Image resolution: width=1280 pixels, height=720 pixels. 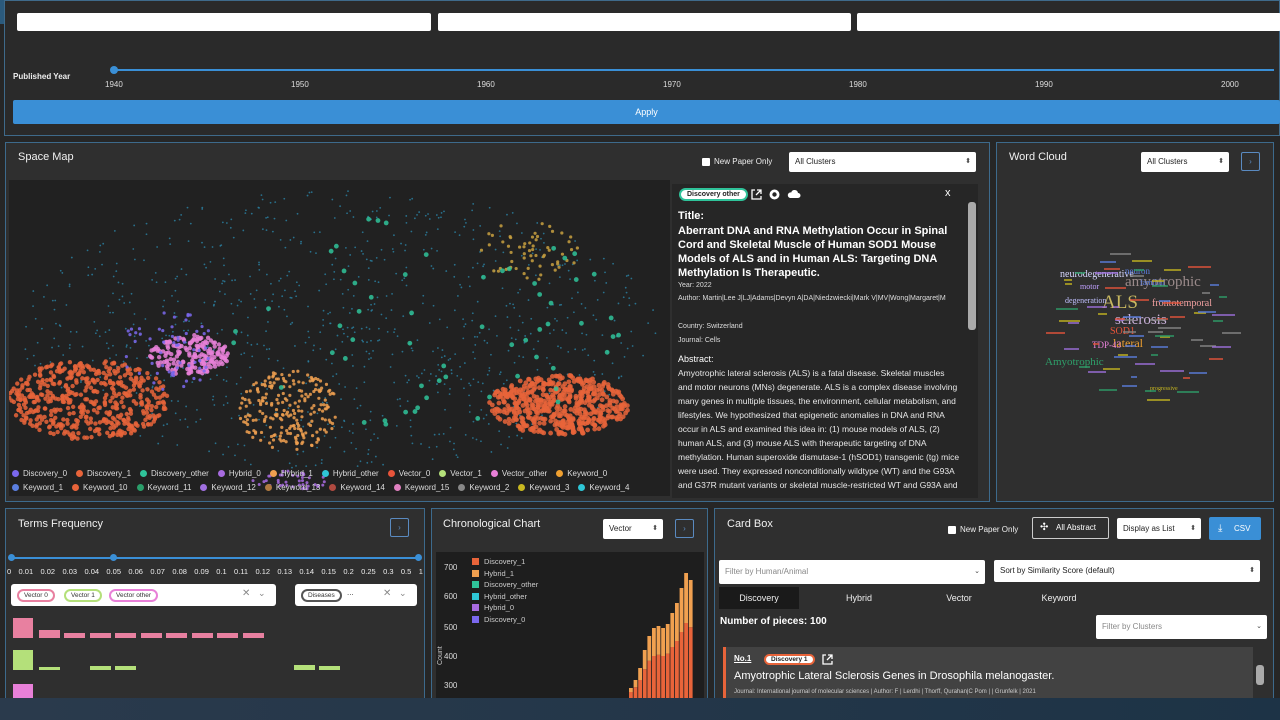 I want to click on new-paper-only-toggle: New Paper Only, so click(x=737, y=161).